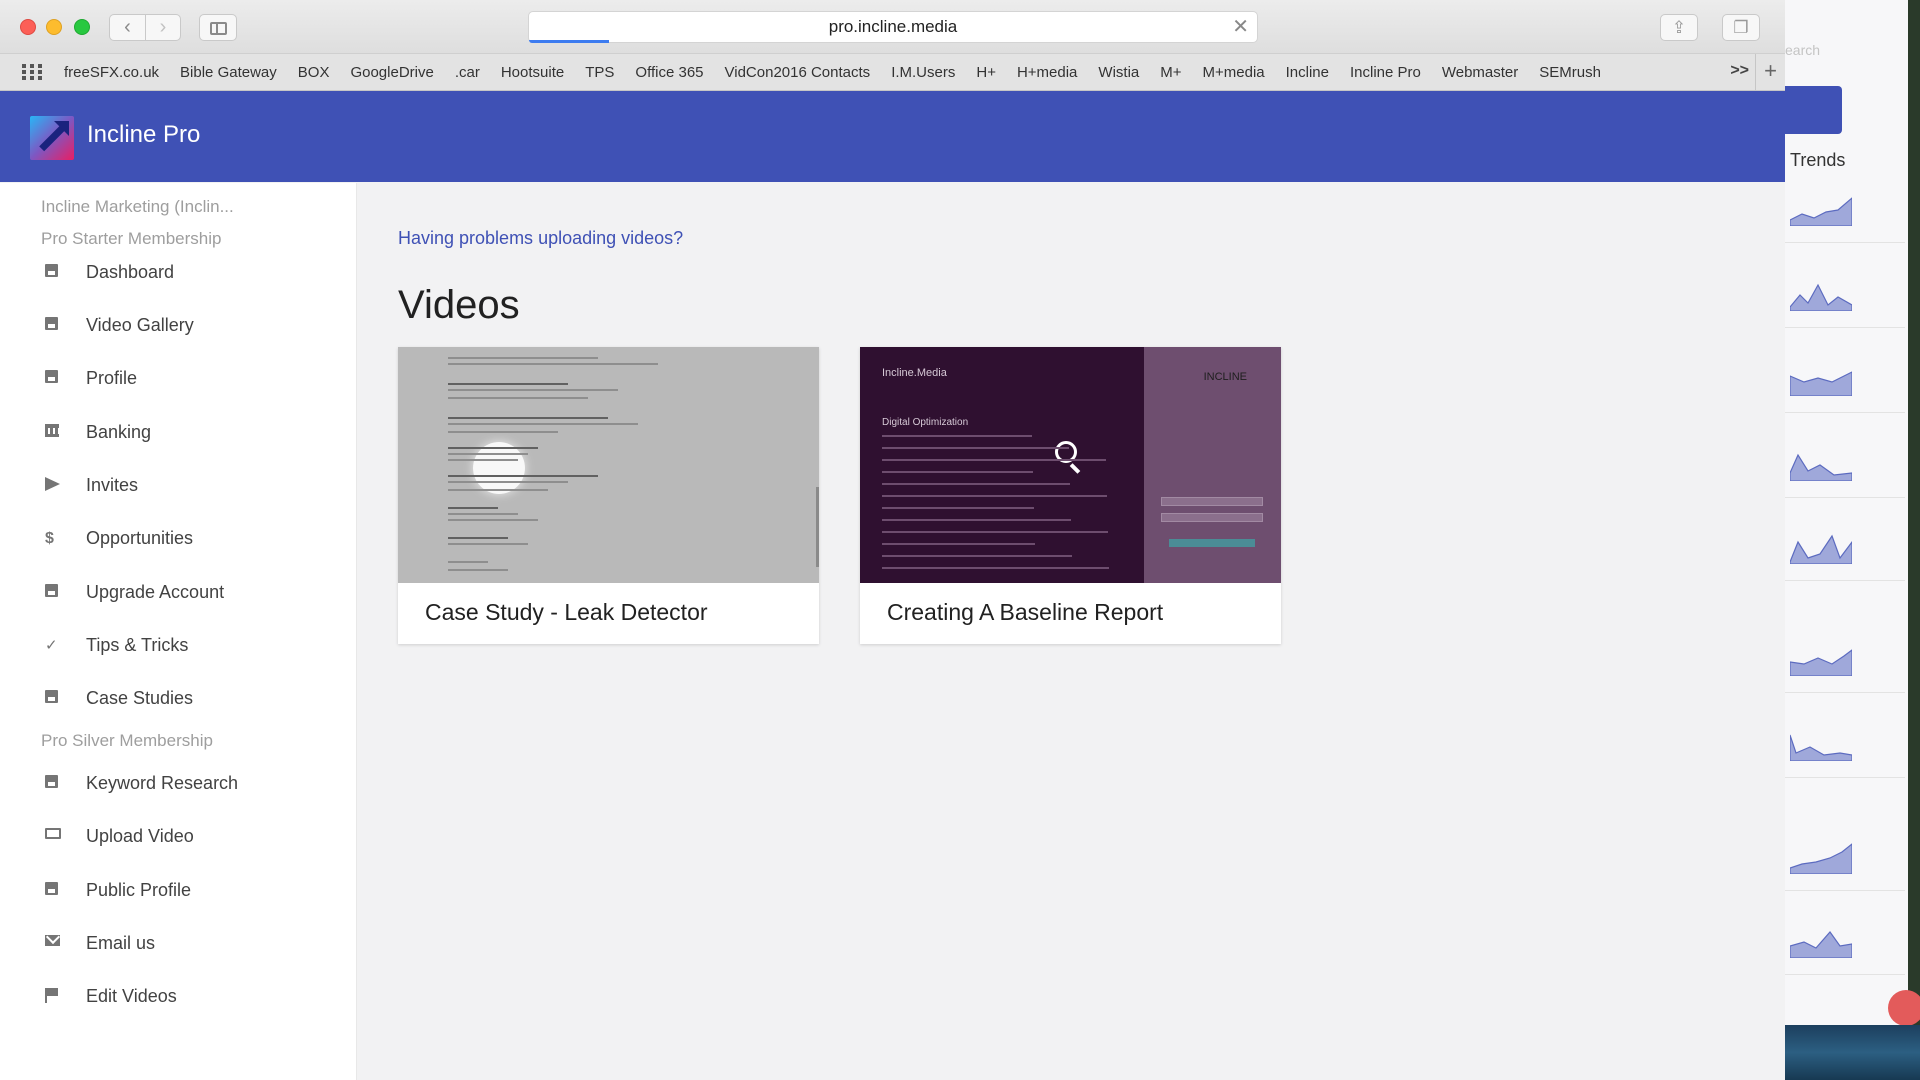  Describe the element at coordinates (178, 485) in the screenshot. I see `sidebar-item-invites: Invites` at that location.